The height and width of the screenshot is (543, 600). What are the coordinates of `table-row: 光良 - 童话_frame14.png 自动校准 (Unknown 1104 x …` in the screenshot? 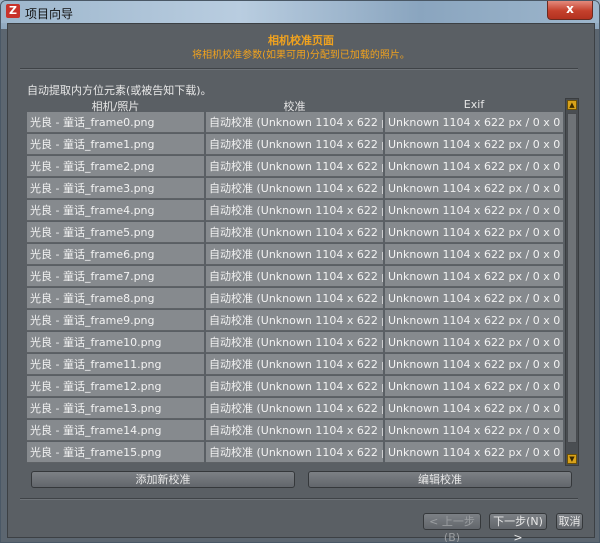 It's located at (295, 431).